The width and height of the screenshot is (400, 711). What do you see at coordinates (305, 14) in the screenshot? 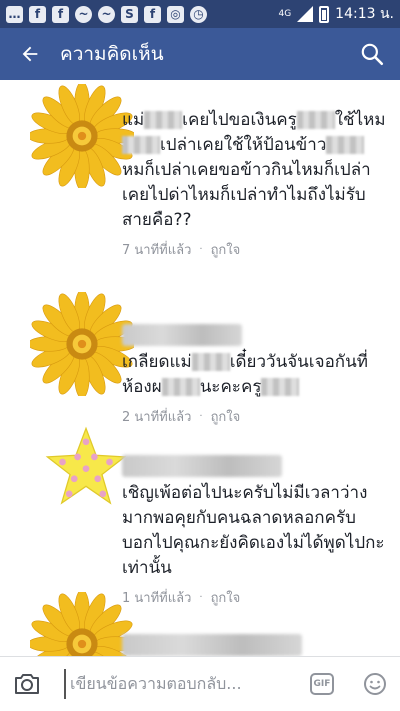
I see `signal-icon` at bounding box center [305, 14].